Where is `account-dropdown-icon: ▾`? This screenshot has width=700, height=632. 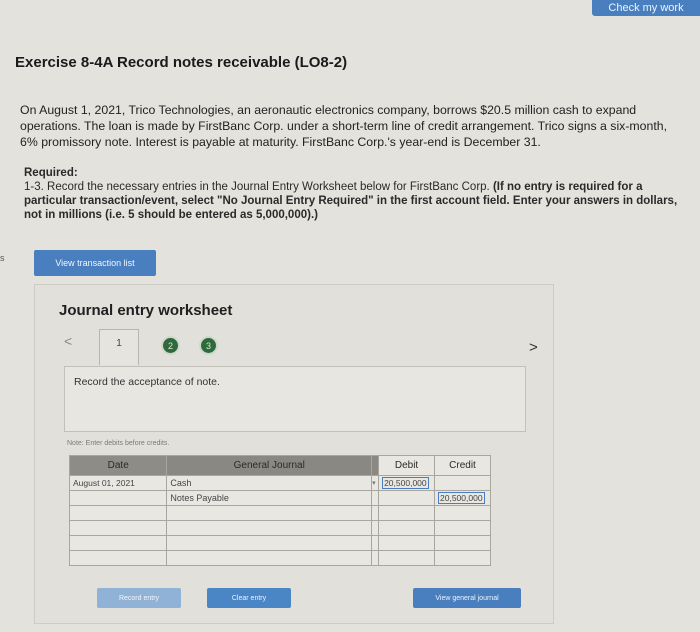 account-dropdown-icon: ▾ is located at coordinates (375, 483).